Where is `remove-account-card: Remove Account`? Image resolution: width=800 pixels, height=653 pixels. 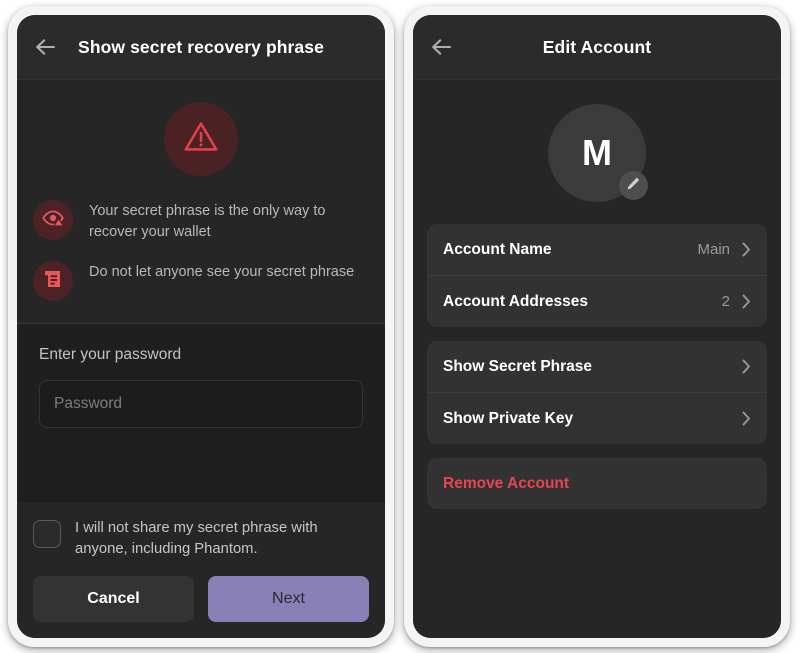
remove-account-card: Remove Account is located at coordinates (597, 483).